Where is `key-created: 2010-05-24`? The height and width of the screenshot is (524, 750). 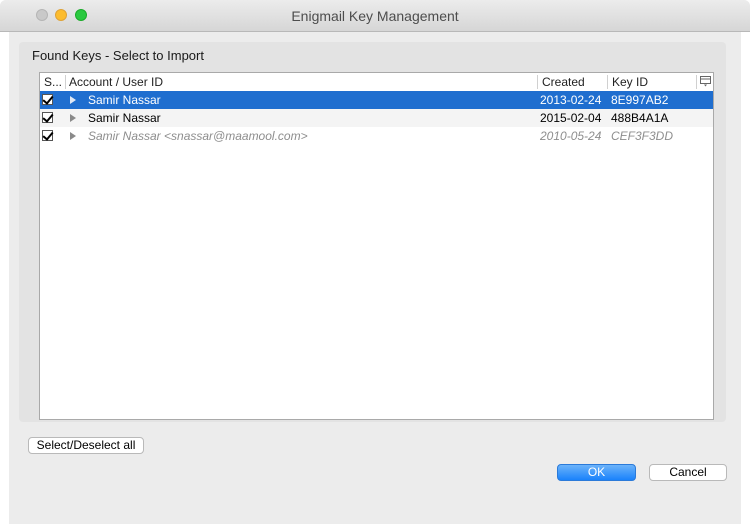 key-created: 2010-05-24 is located at coordinates (571, 136).